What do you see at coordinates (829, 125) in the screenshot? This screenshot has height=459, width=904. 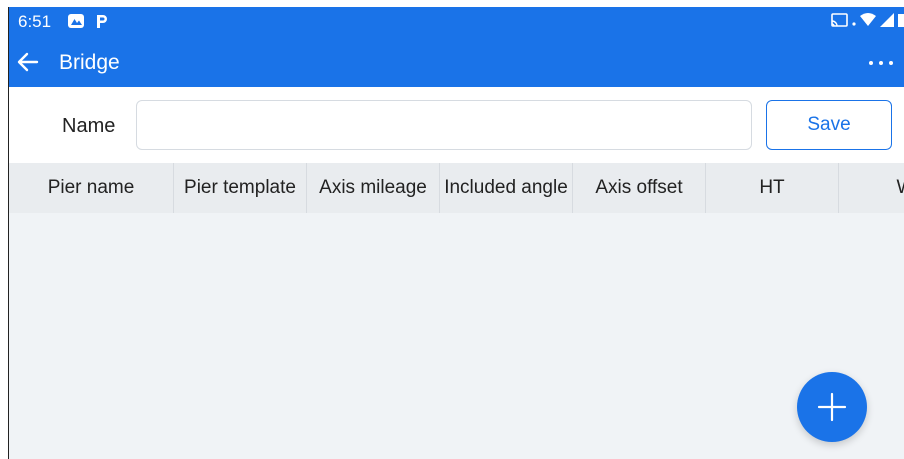 I see `save-button: Save` at bounding box center [829, 125].